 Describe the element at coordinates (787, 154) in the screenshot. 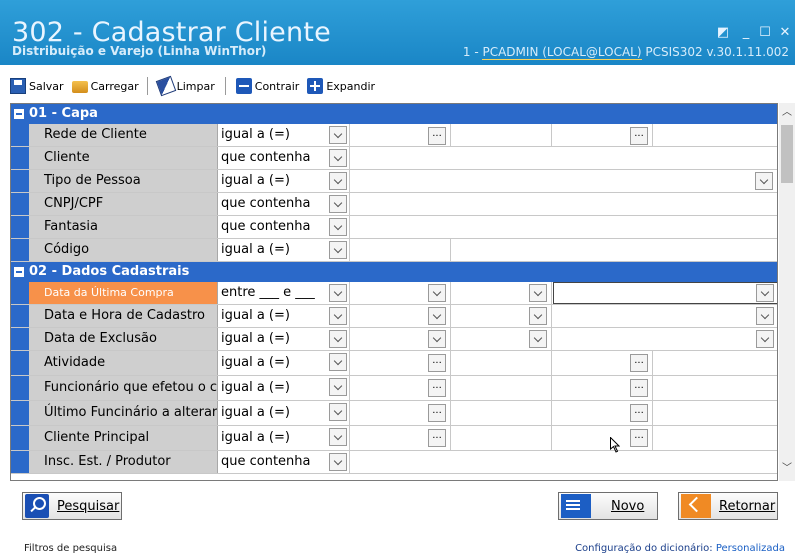

I see `scrollbar-thumb` at that location.